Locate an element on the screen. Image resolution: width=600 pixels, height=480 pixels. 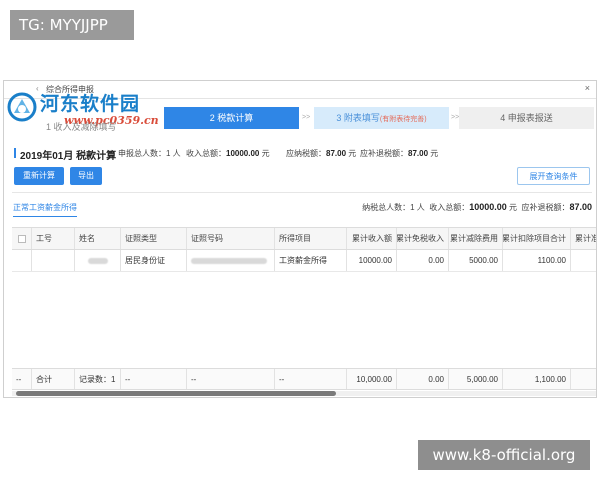
refund-value: 87.00 is located at coordinates (418, 153).